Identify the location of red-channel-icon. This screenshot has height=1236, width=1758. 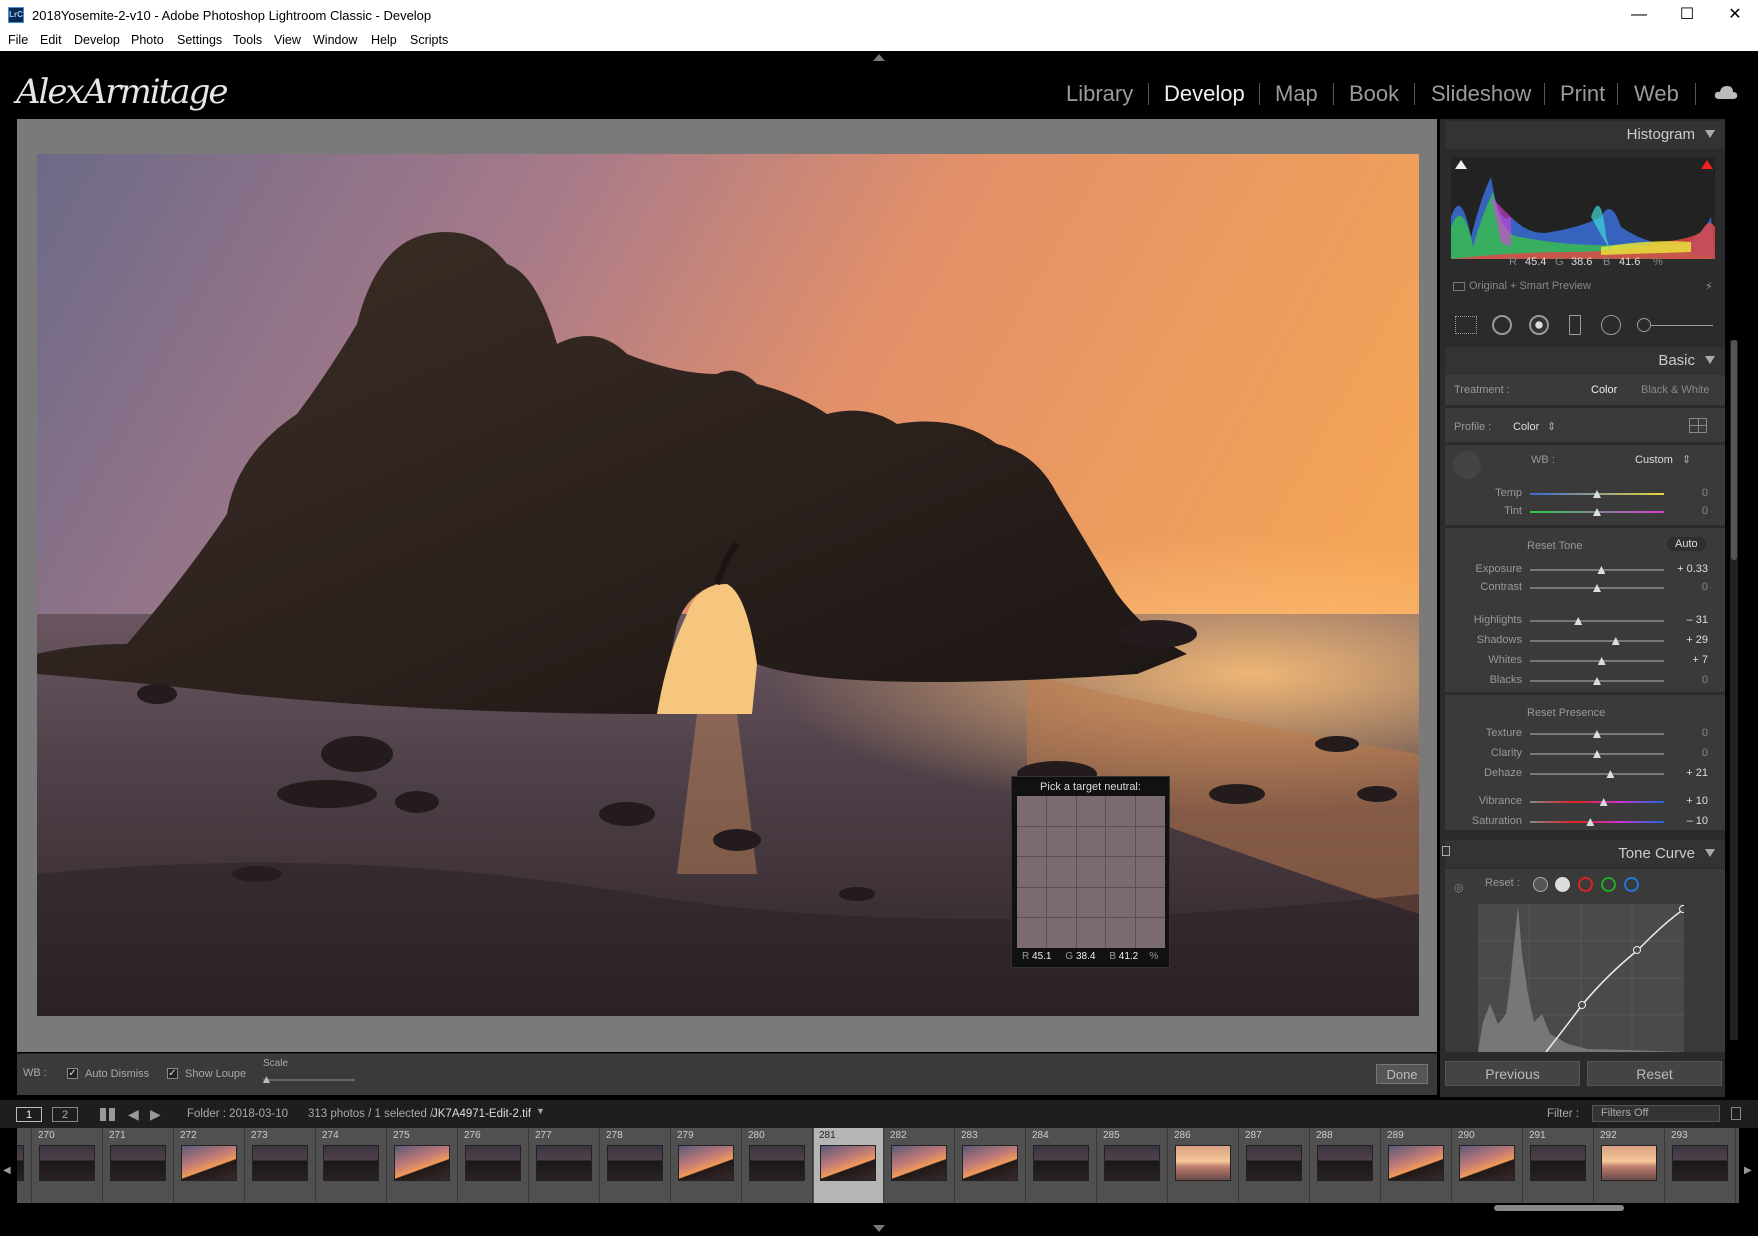
(1585, 884).